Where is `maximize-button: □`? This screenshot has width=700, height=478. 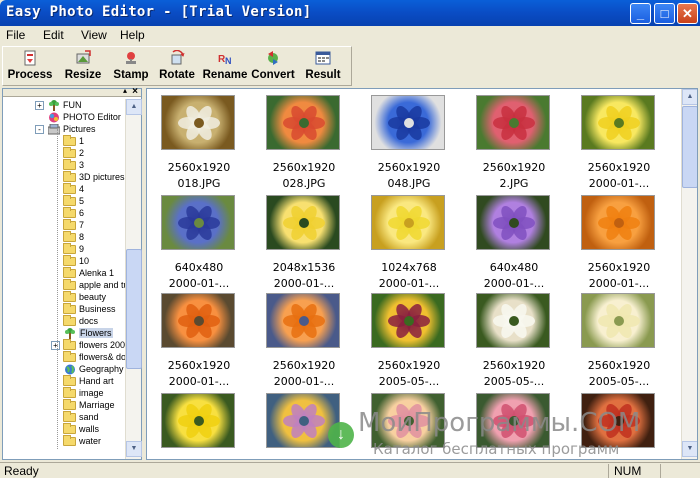
maximize-button: □ is located at coordinates (664, 13).